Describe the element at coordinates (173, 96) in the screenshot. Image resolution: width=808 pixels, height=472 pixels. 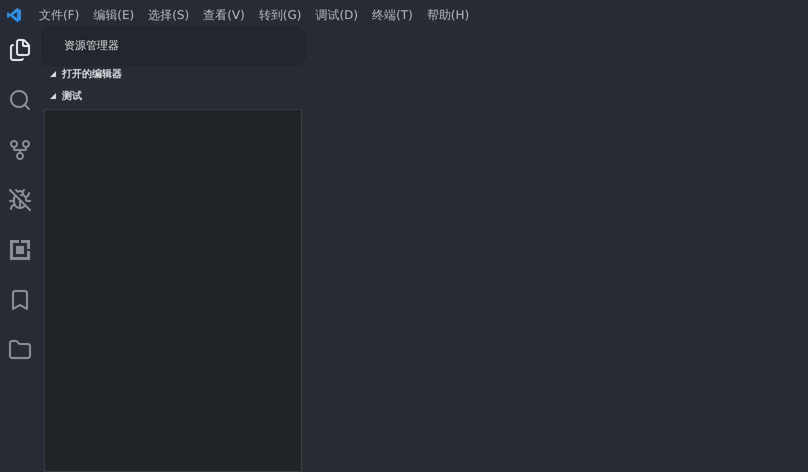
I see `section-header: 测试` at that location.